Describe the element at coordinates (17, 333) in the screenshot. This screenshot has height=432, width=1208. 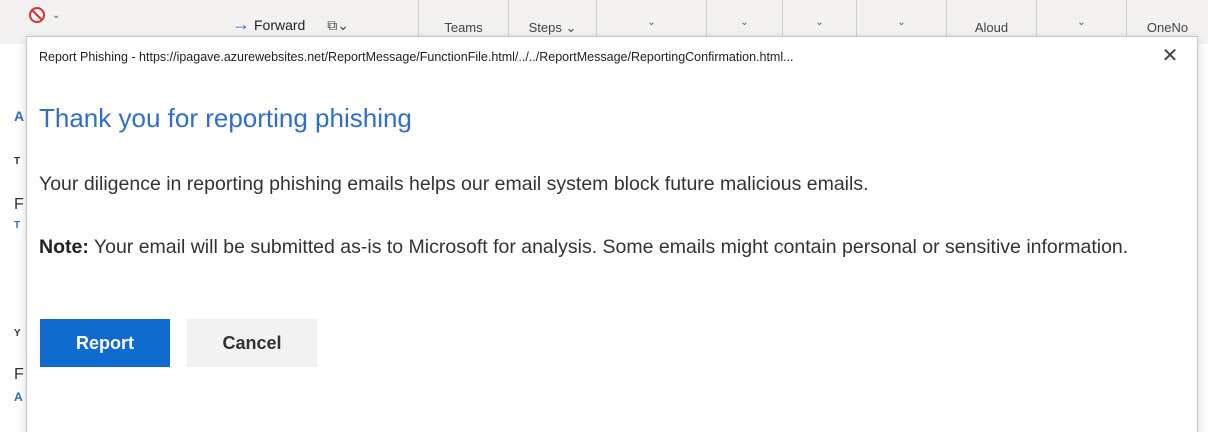
I see `list-letter: Y` at that location.